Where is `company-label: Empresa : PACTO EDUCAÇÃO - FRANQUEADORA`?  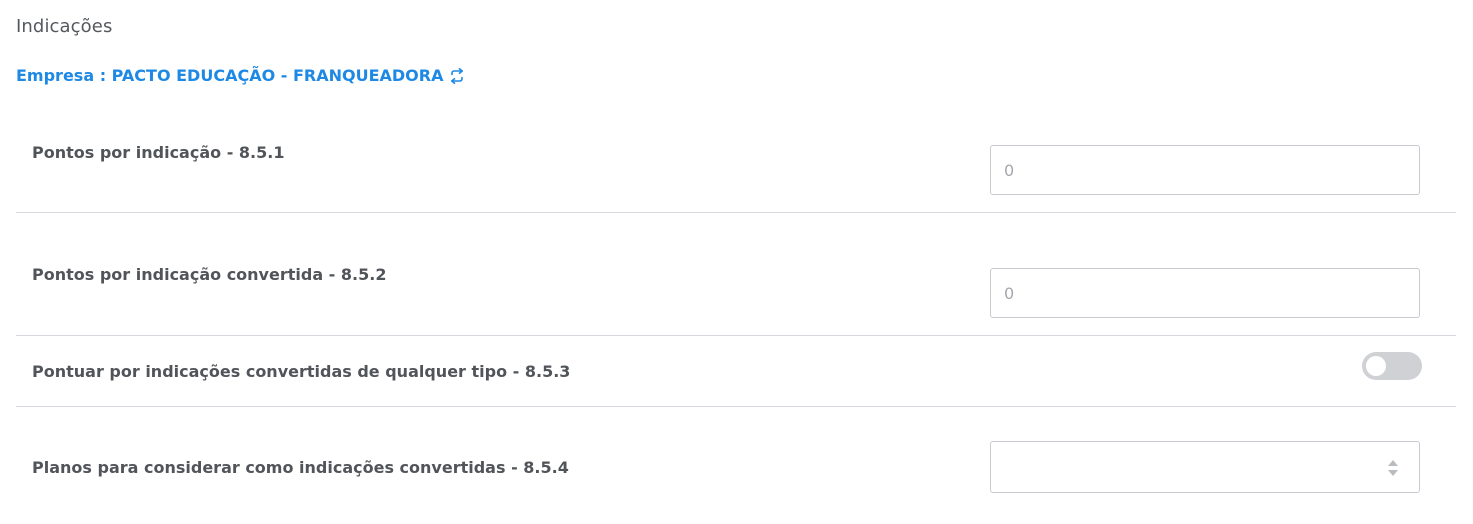 company-label: Empresa : PACTO EDUCAÇÃO - FRANQUEADORA is located at coordinates (230, 75).